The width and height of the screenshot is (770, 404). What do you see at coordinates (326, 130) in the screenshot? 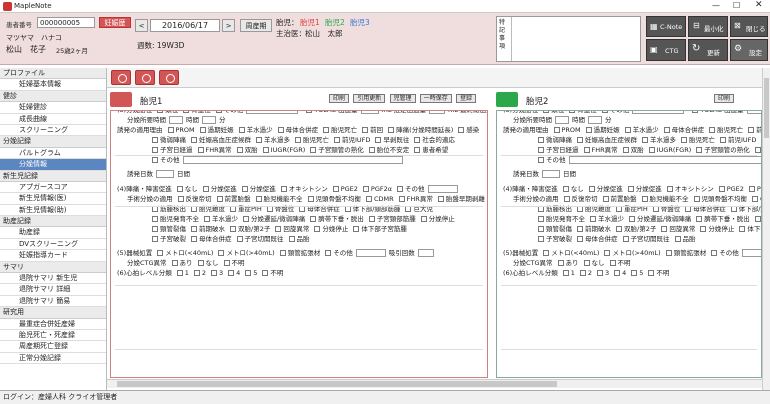
I see `fetal-death-checkbox` at bounding box center [326, 130].